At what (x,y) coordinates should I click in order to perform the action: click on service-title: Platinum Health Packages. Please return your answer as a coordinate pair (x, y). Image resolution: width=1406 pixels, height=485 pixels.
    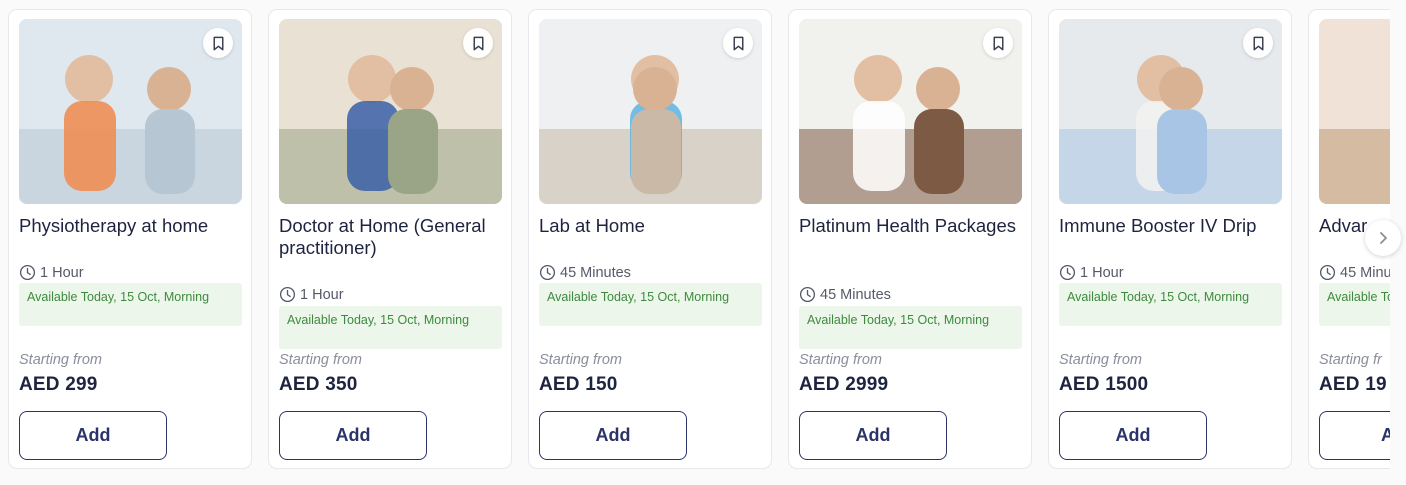
    Looking at the image, I should click on (907, 225).